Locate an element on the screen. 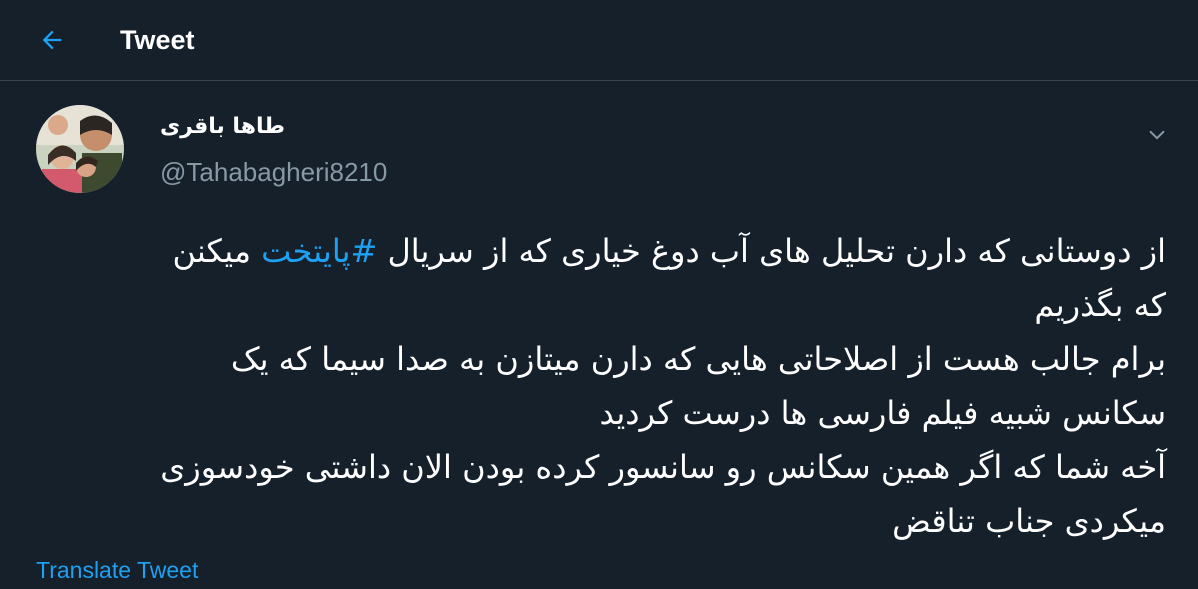 This screenshot has height=589, width=1198. hashtag-link: #پایتخت is located at coordinates (319, 251).